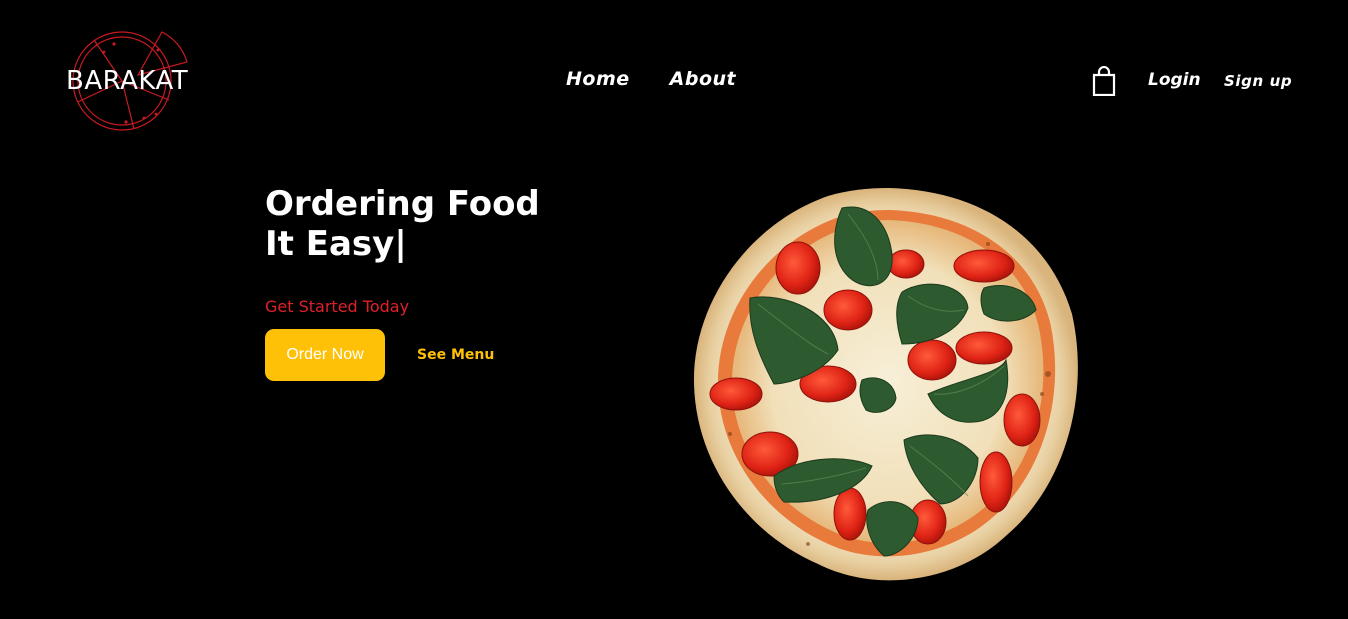  What do you see at coordinates (325, 355) in the screenshot?
I see `order-now-button: Order Now` at bounding box center [325, 355].